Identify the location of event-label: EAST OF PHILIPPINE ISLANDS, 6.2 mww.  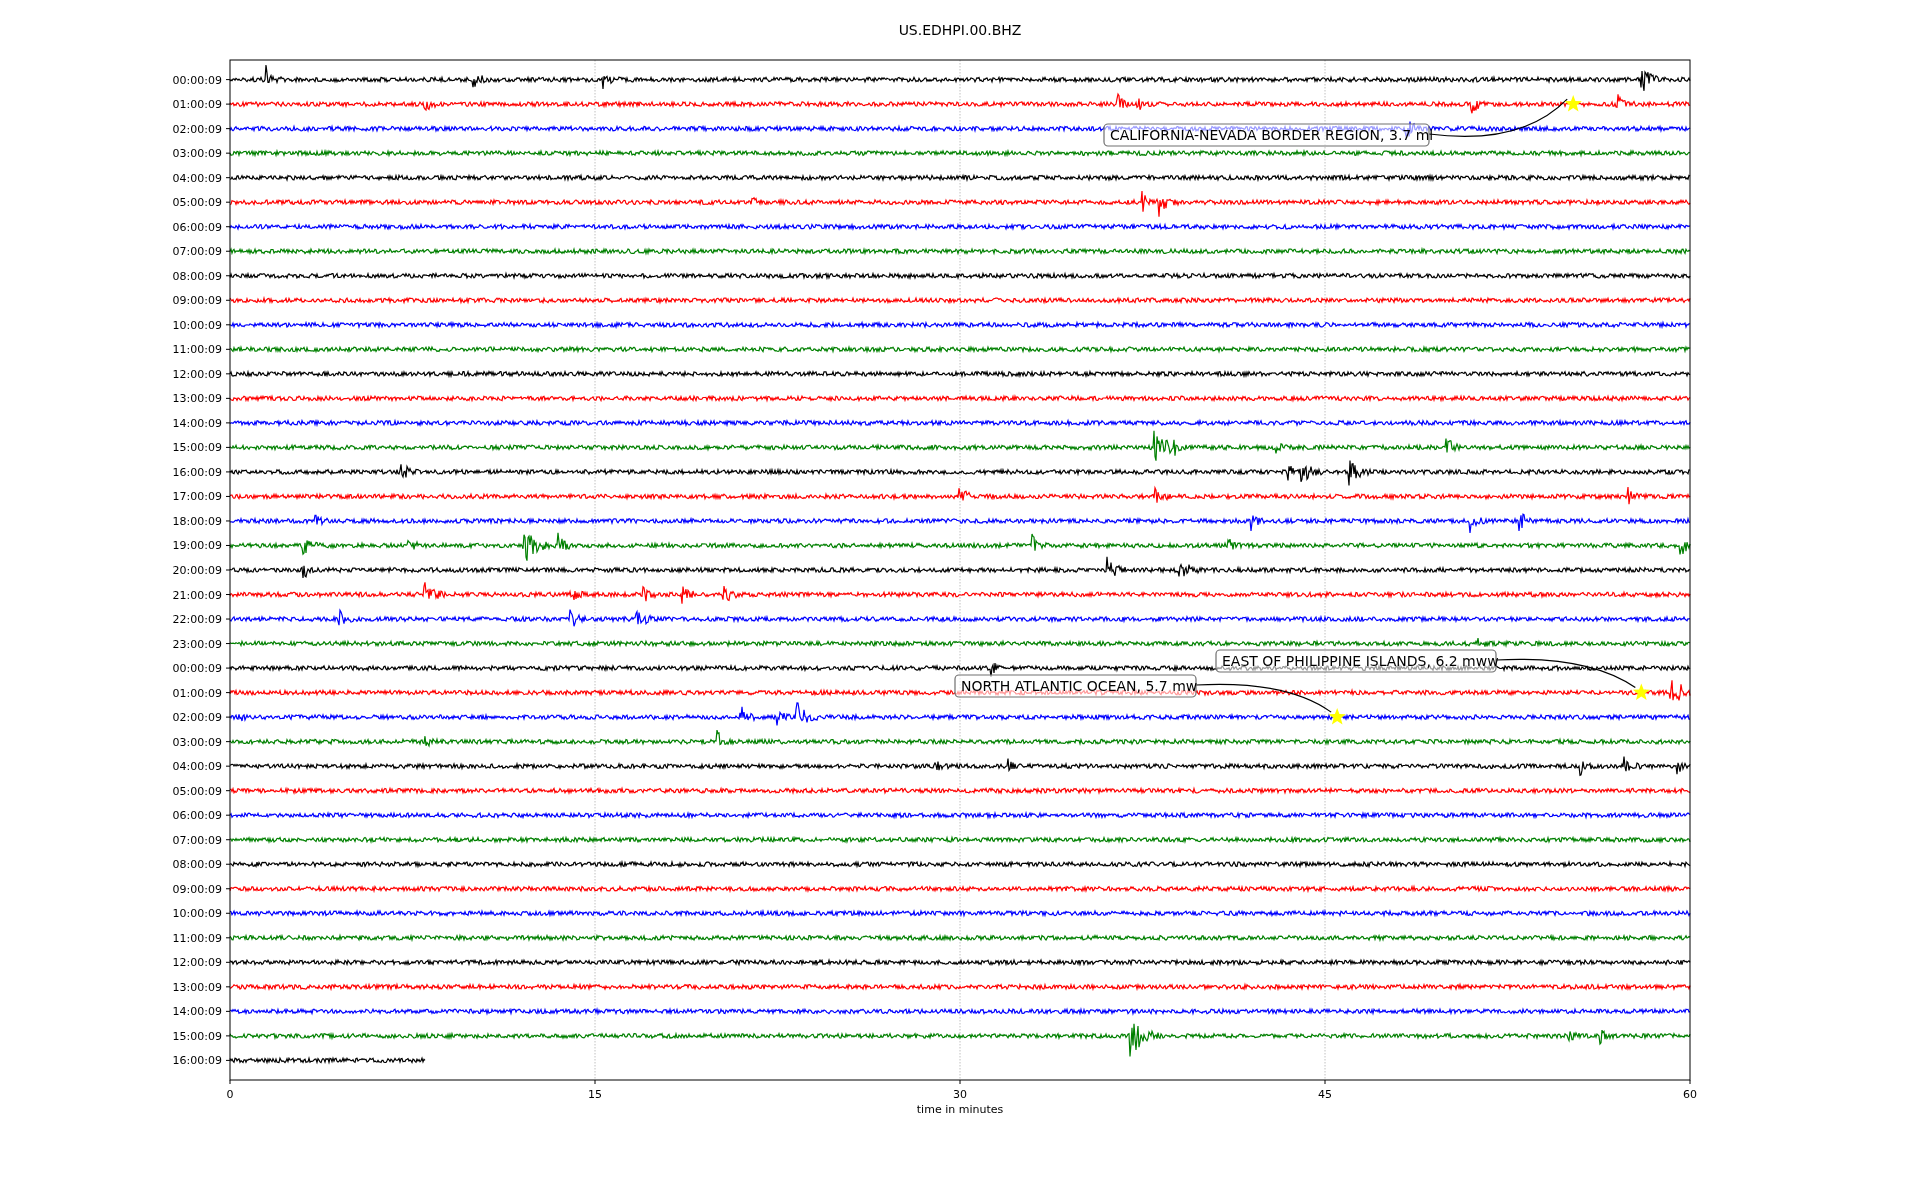
(1357, 661).